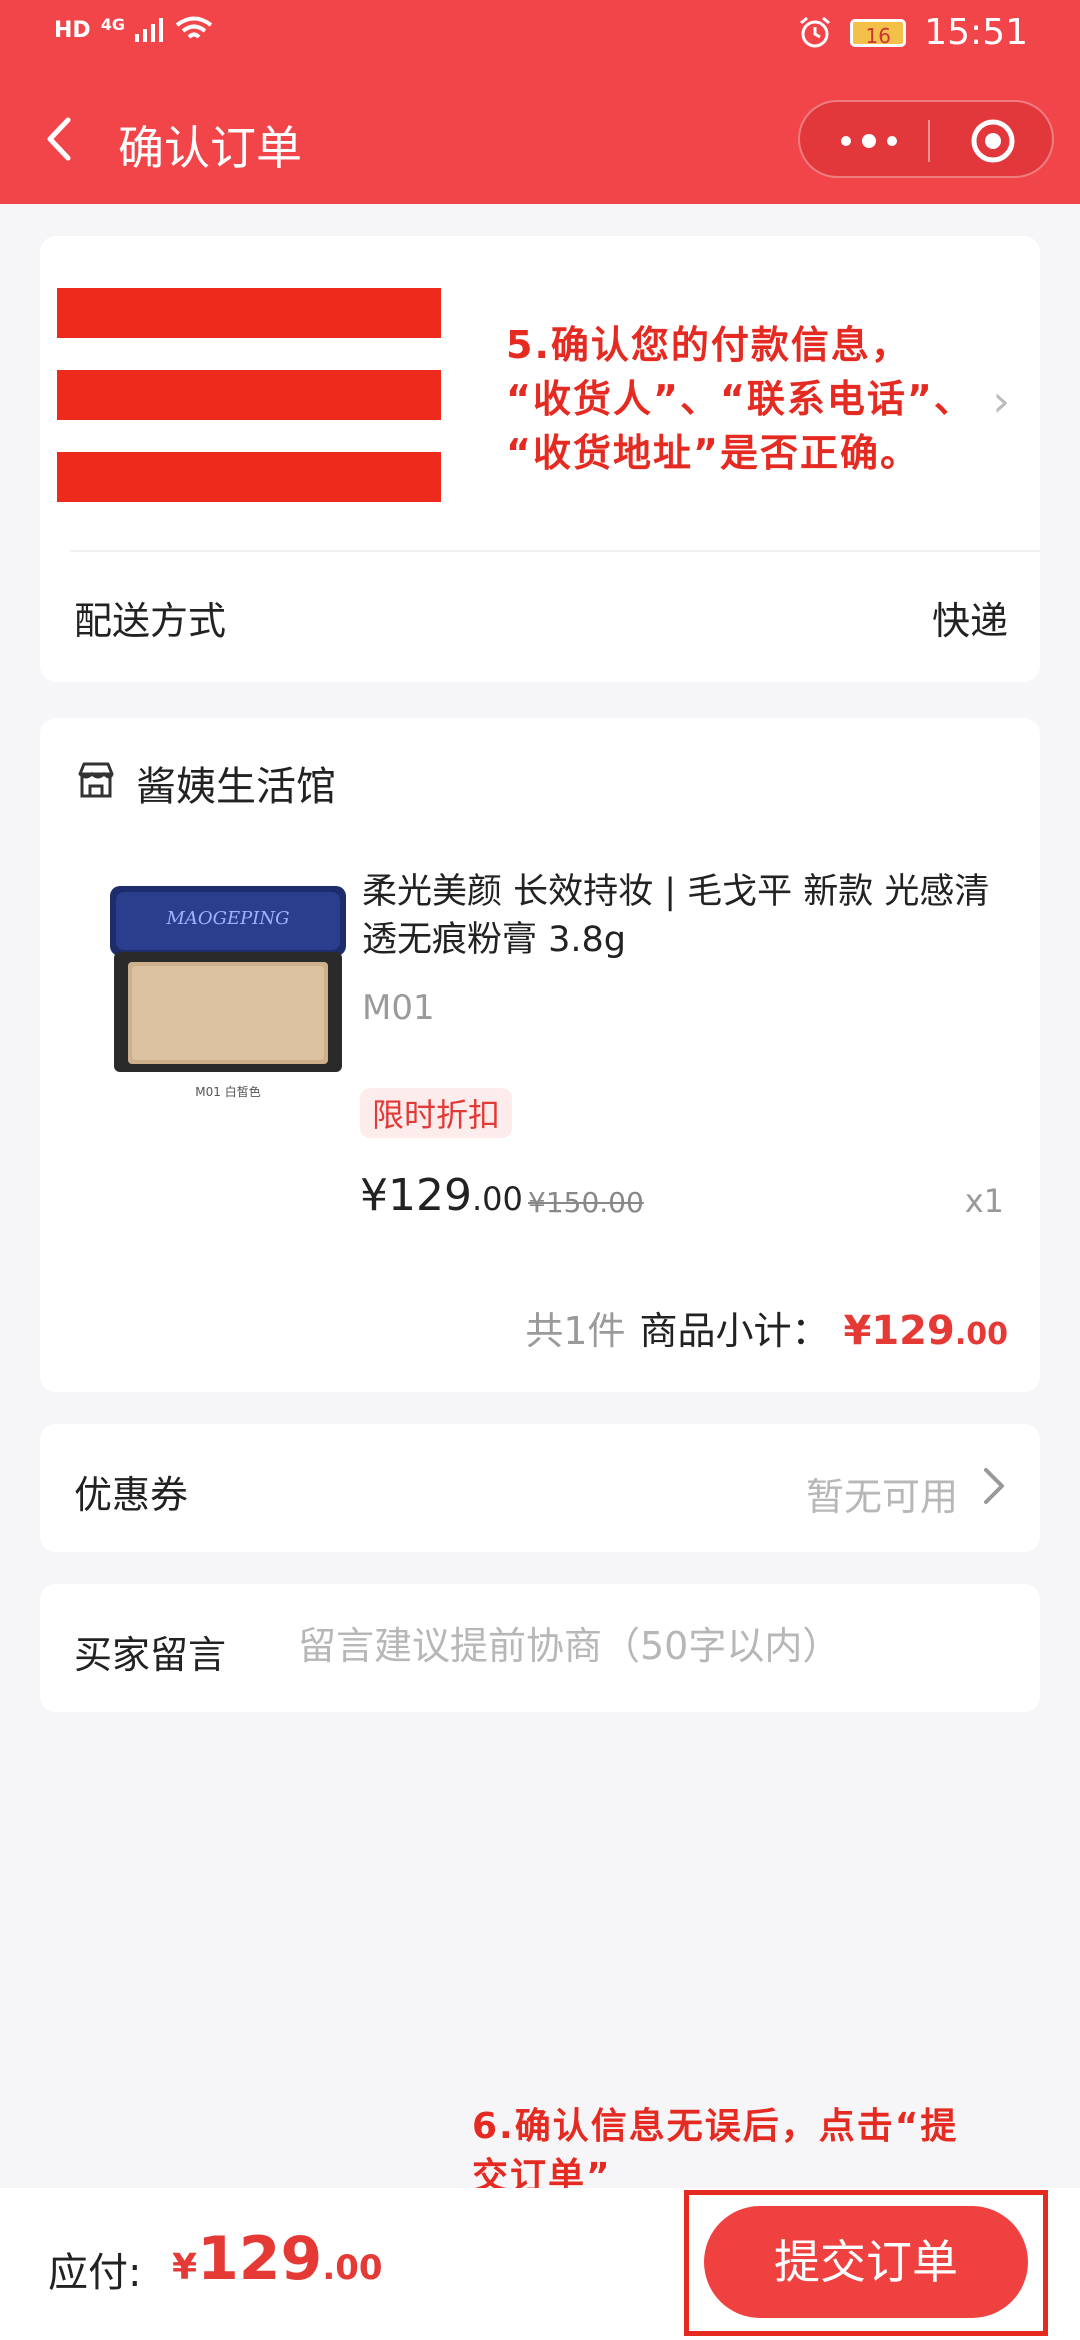 This screenshot has height=2340, width=1080. What do you see at coordinates (436, 1113) in the screenshot?
I see `promo-tag: 限时折扣` at bounding box center [436, 1113].